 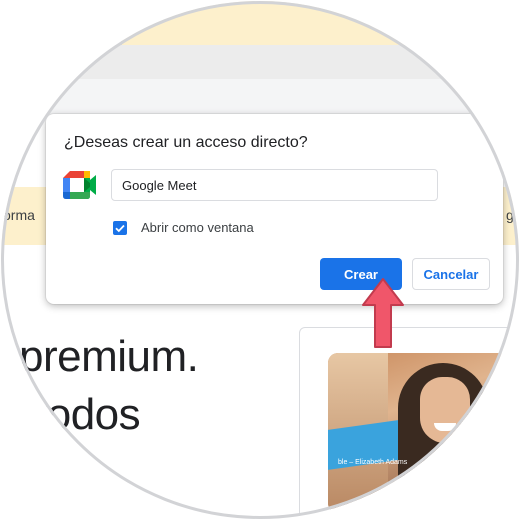 I want to click on page-headline: premium. todos, so click(x=109, y=386).